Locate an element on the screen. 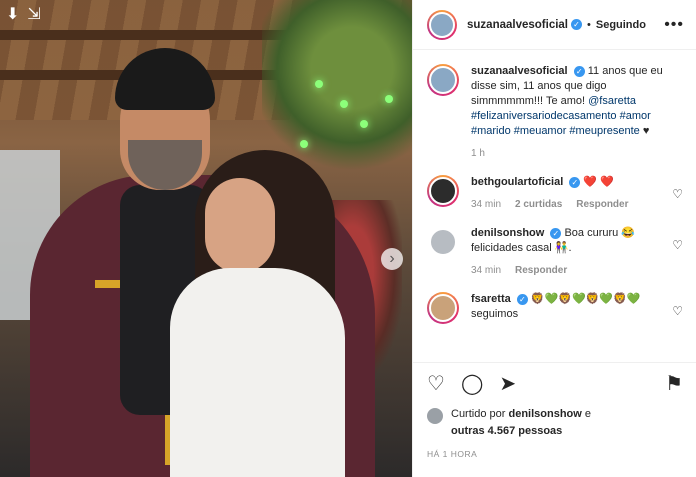  likes-connector: e is located at coordinates (588, 414).